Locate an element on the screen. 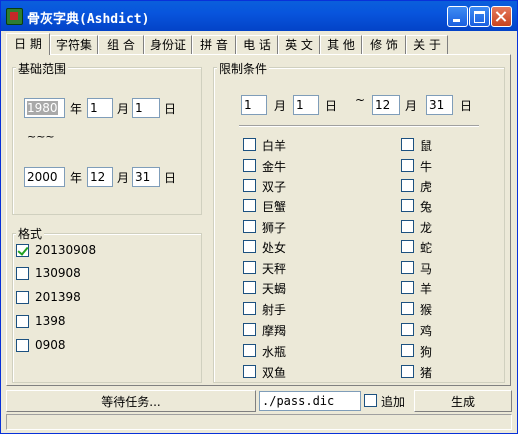  zodiac-checkbox-scorpio is located at coordinates (249, 287).